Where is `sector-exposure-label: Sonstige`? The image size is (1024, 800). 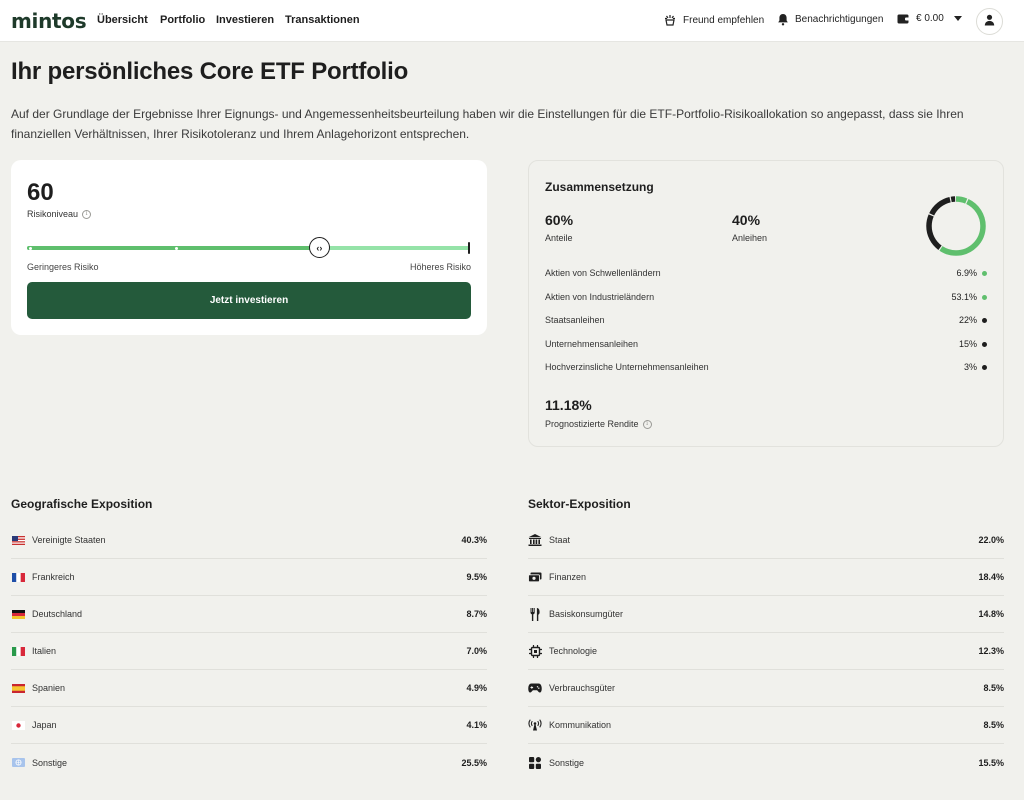 sector-exposure-label: Sonstige is located at coordinates (567, 762).